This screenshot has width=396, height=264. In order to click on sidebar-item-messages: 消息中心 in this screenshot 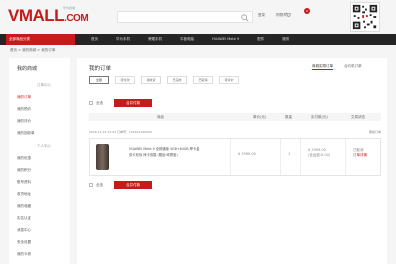, I will do `click(24, 230)`.